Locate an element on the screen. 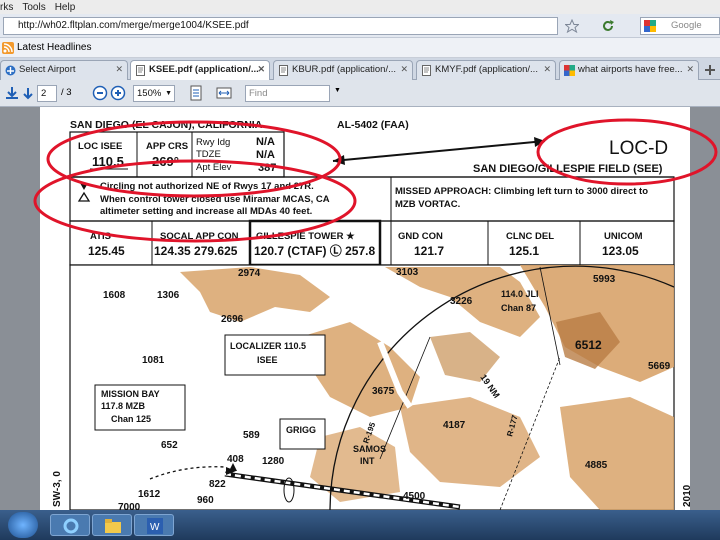  taskbar-item-explorer is located at coordinates (112, 525).